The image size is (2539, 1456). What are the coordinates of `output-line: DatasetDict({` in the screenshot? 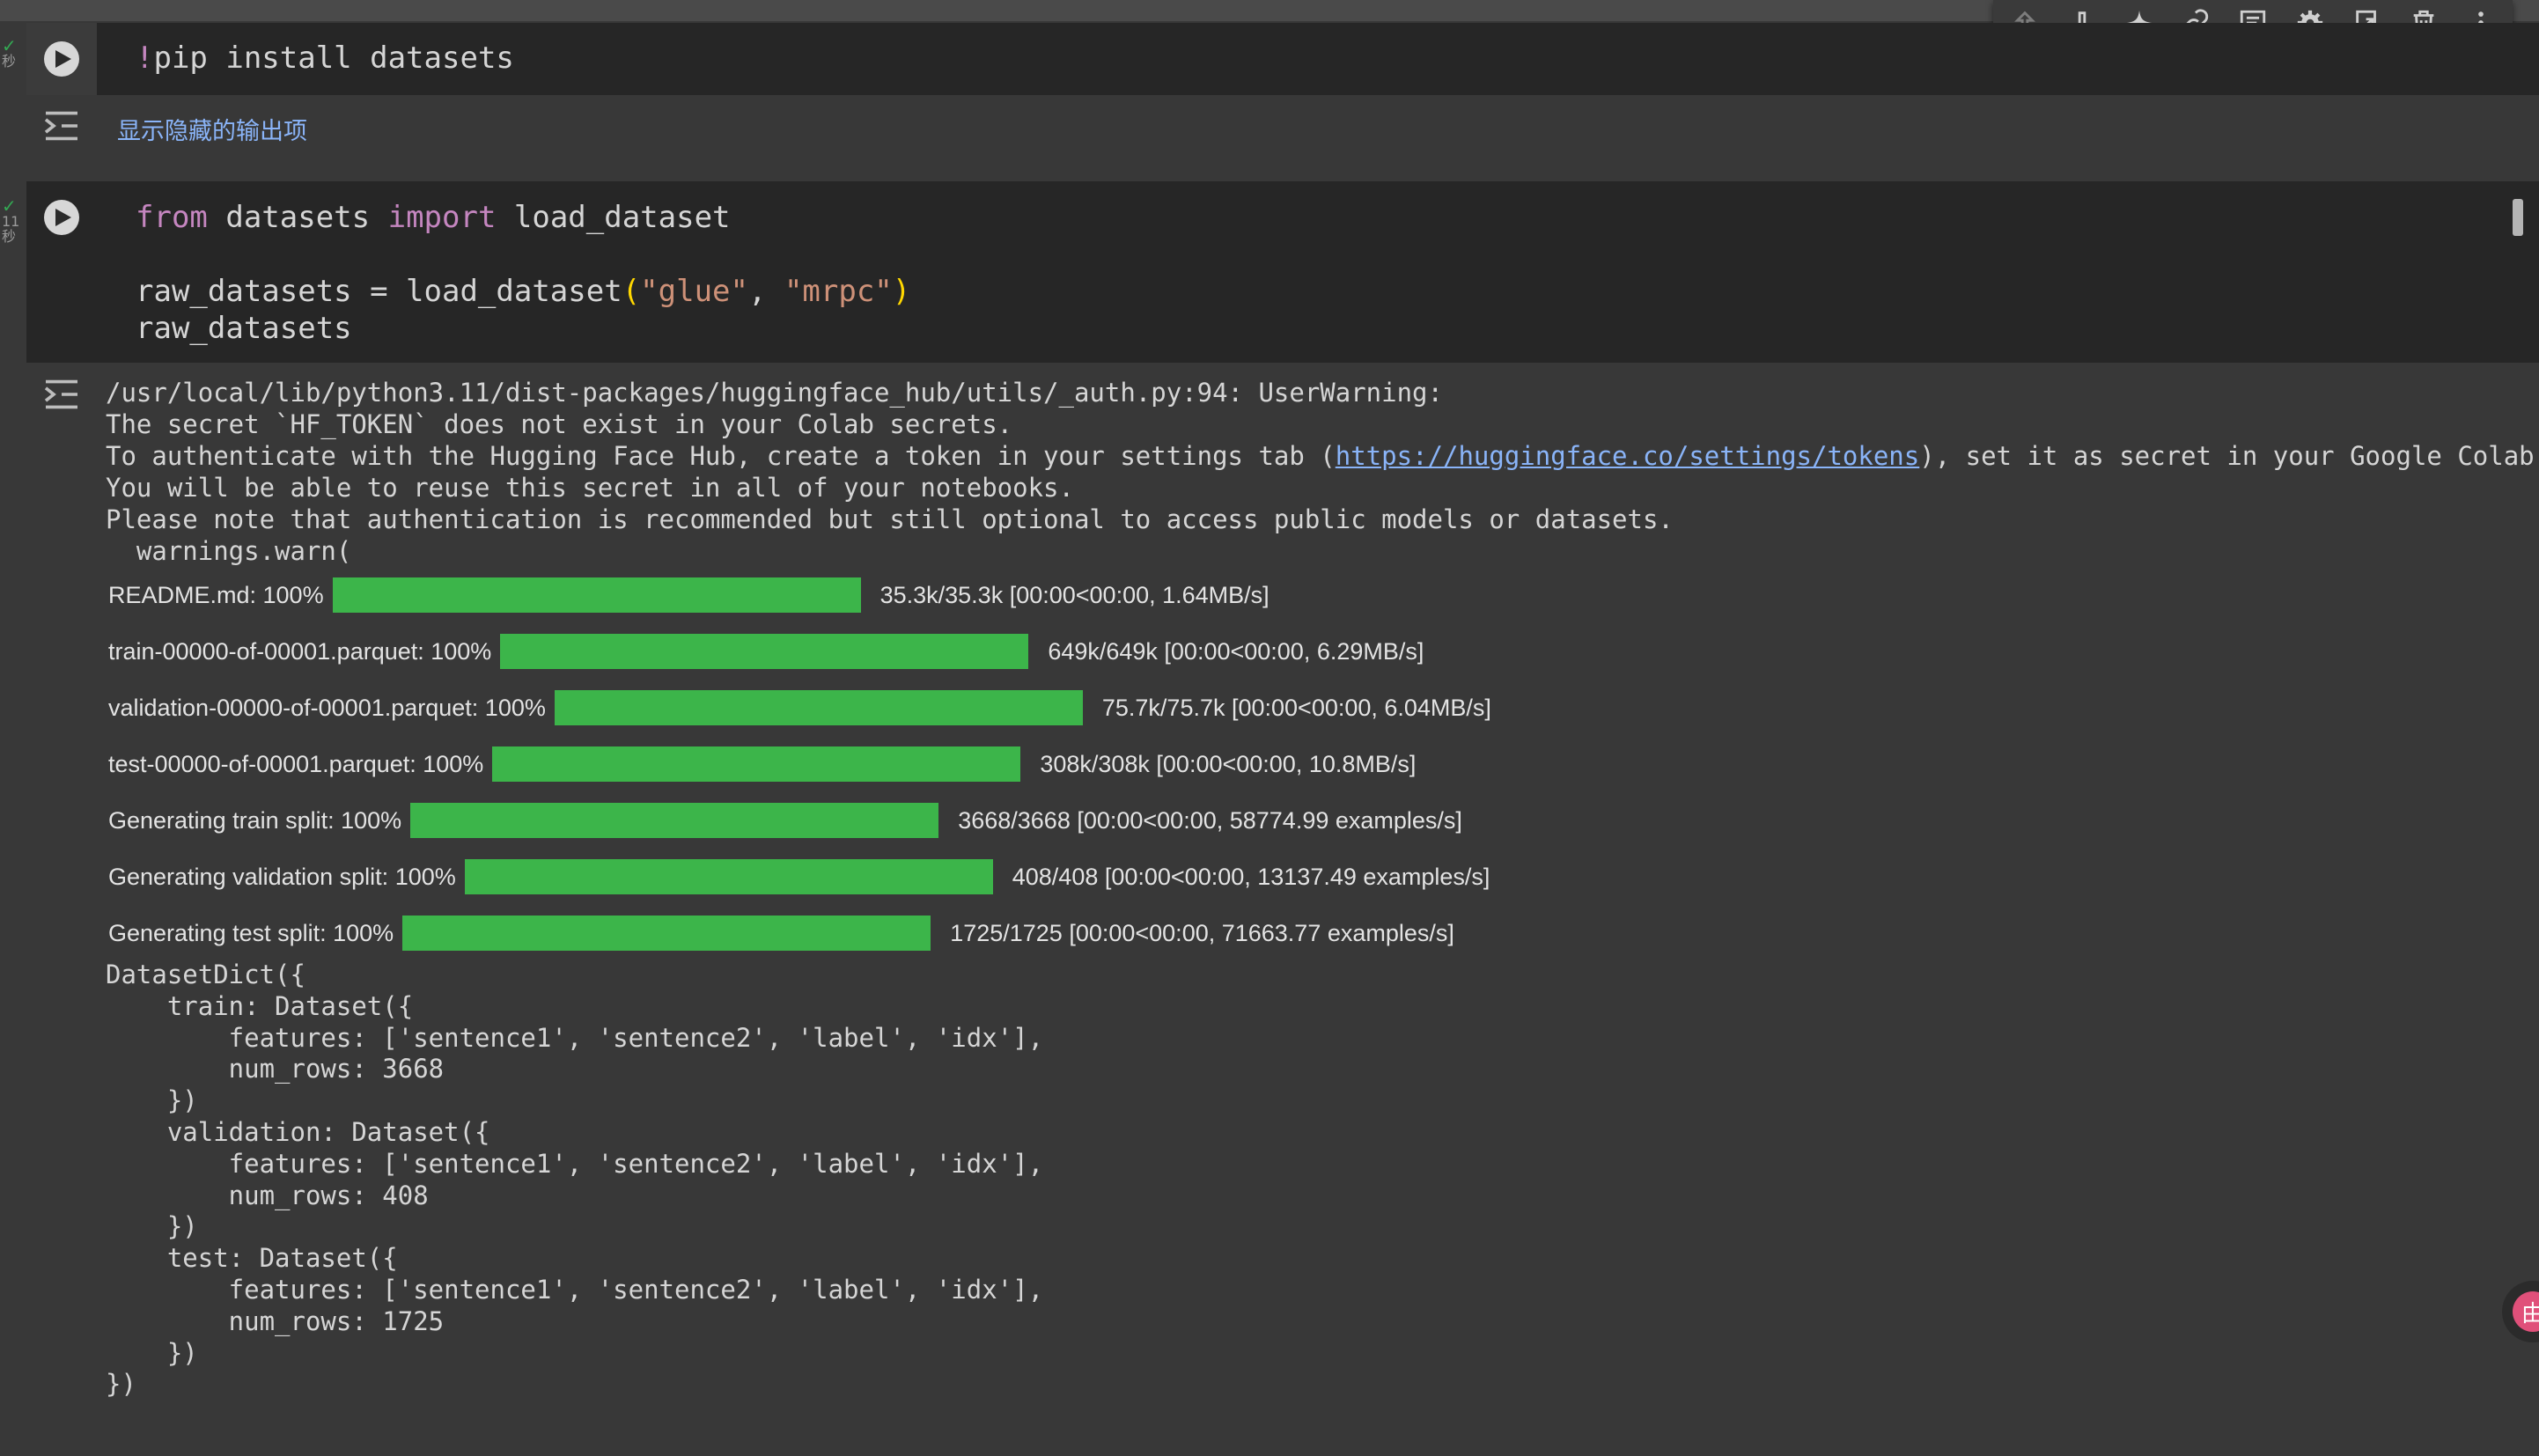 It's located at (206, 974).